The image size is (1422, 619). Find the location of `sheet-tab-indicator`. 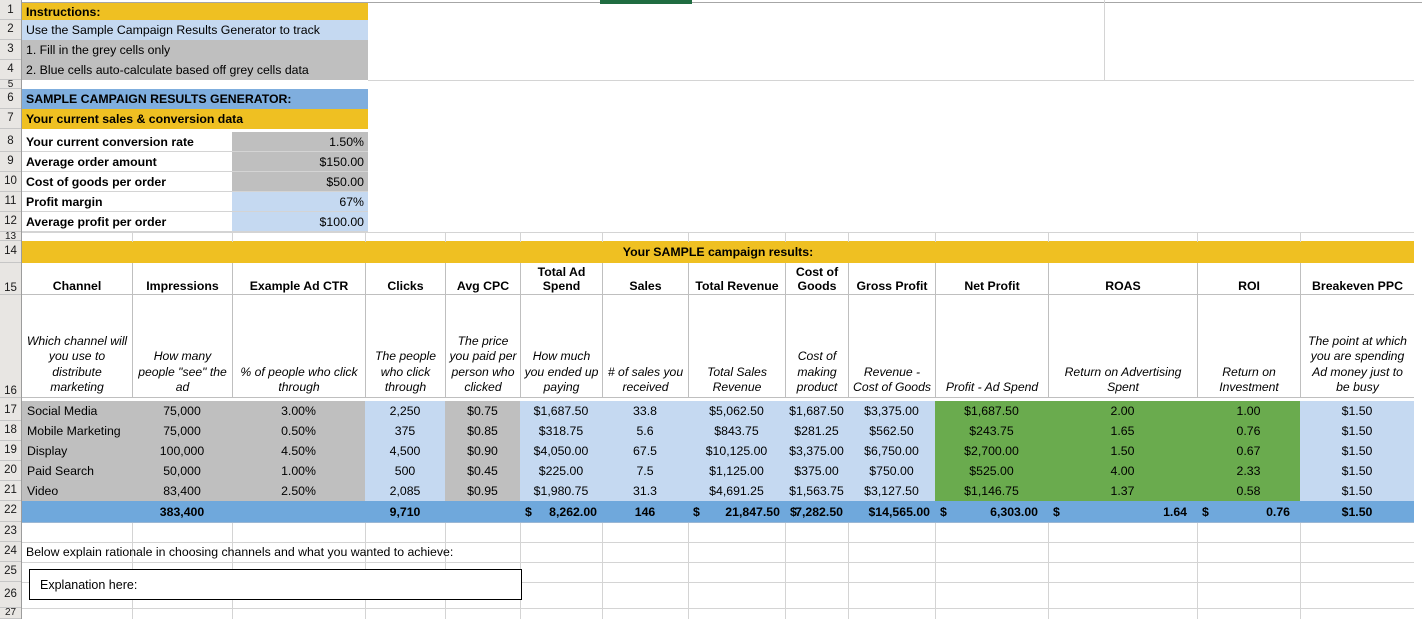

sheet-tab-indicator is located at coordinates (646, 2).